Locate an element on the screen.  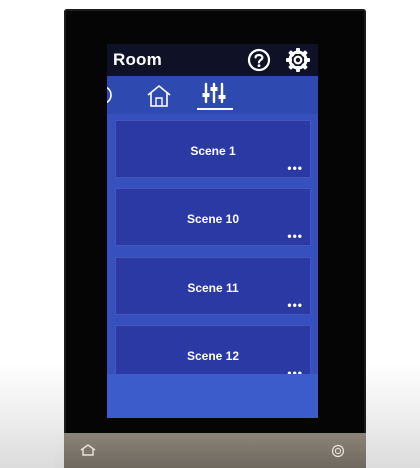
tab-partial-icon is located at coordinates (112, 95).